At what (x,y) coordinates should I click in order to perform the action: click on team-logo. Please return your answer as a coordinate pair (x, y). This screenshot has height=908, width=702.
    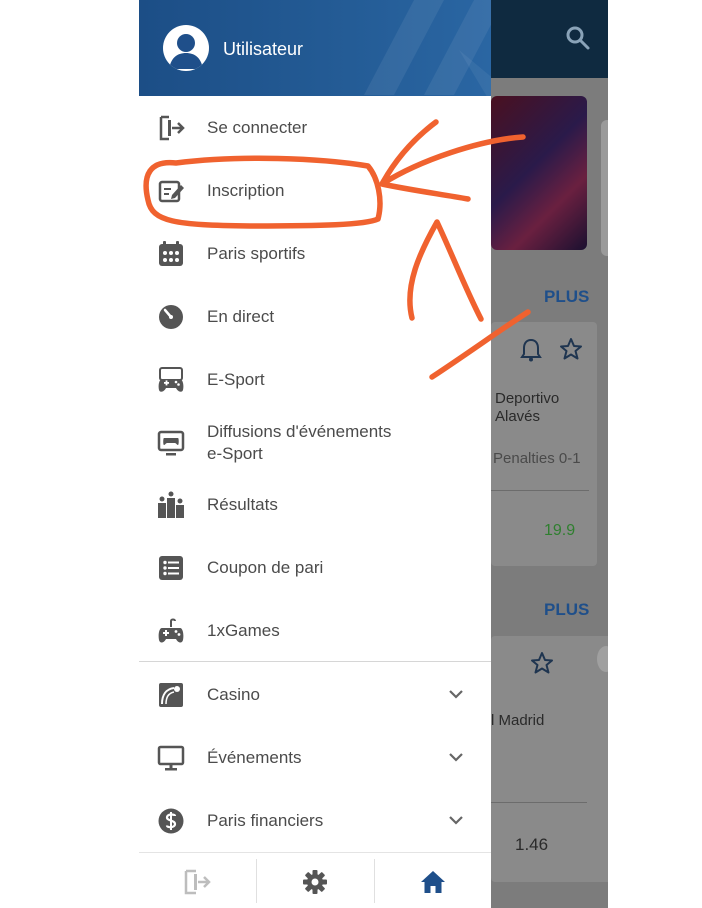
    Looking at the image, I should click on (602, 659).